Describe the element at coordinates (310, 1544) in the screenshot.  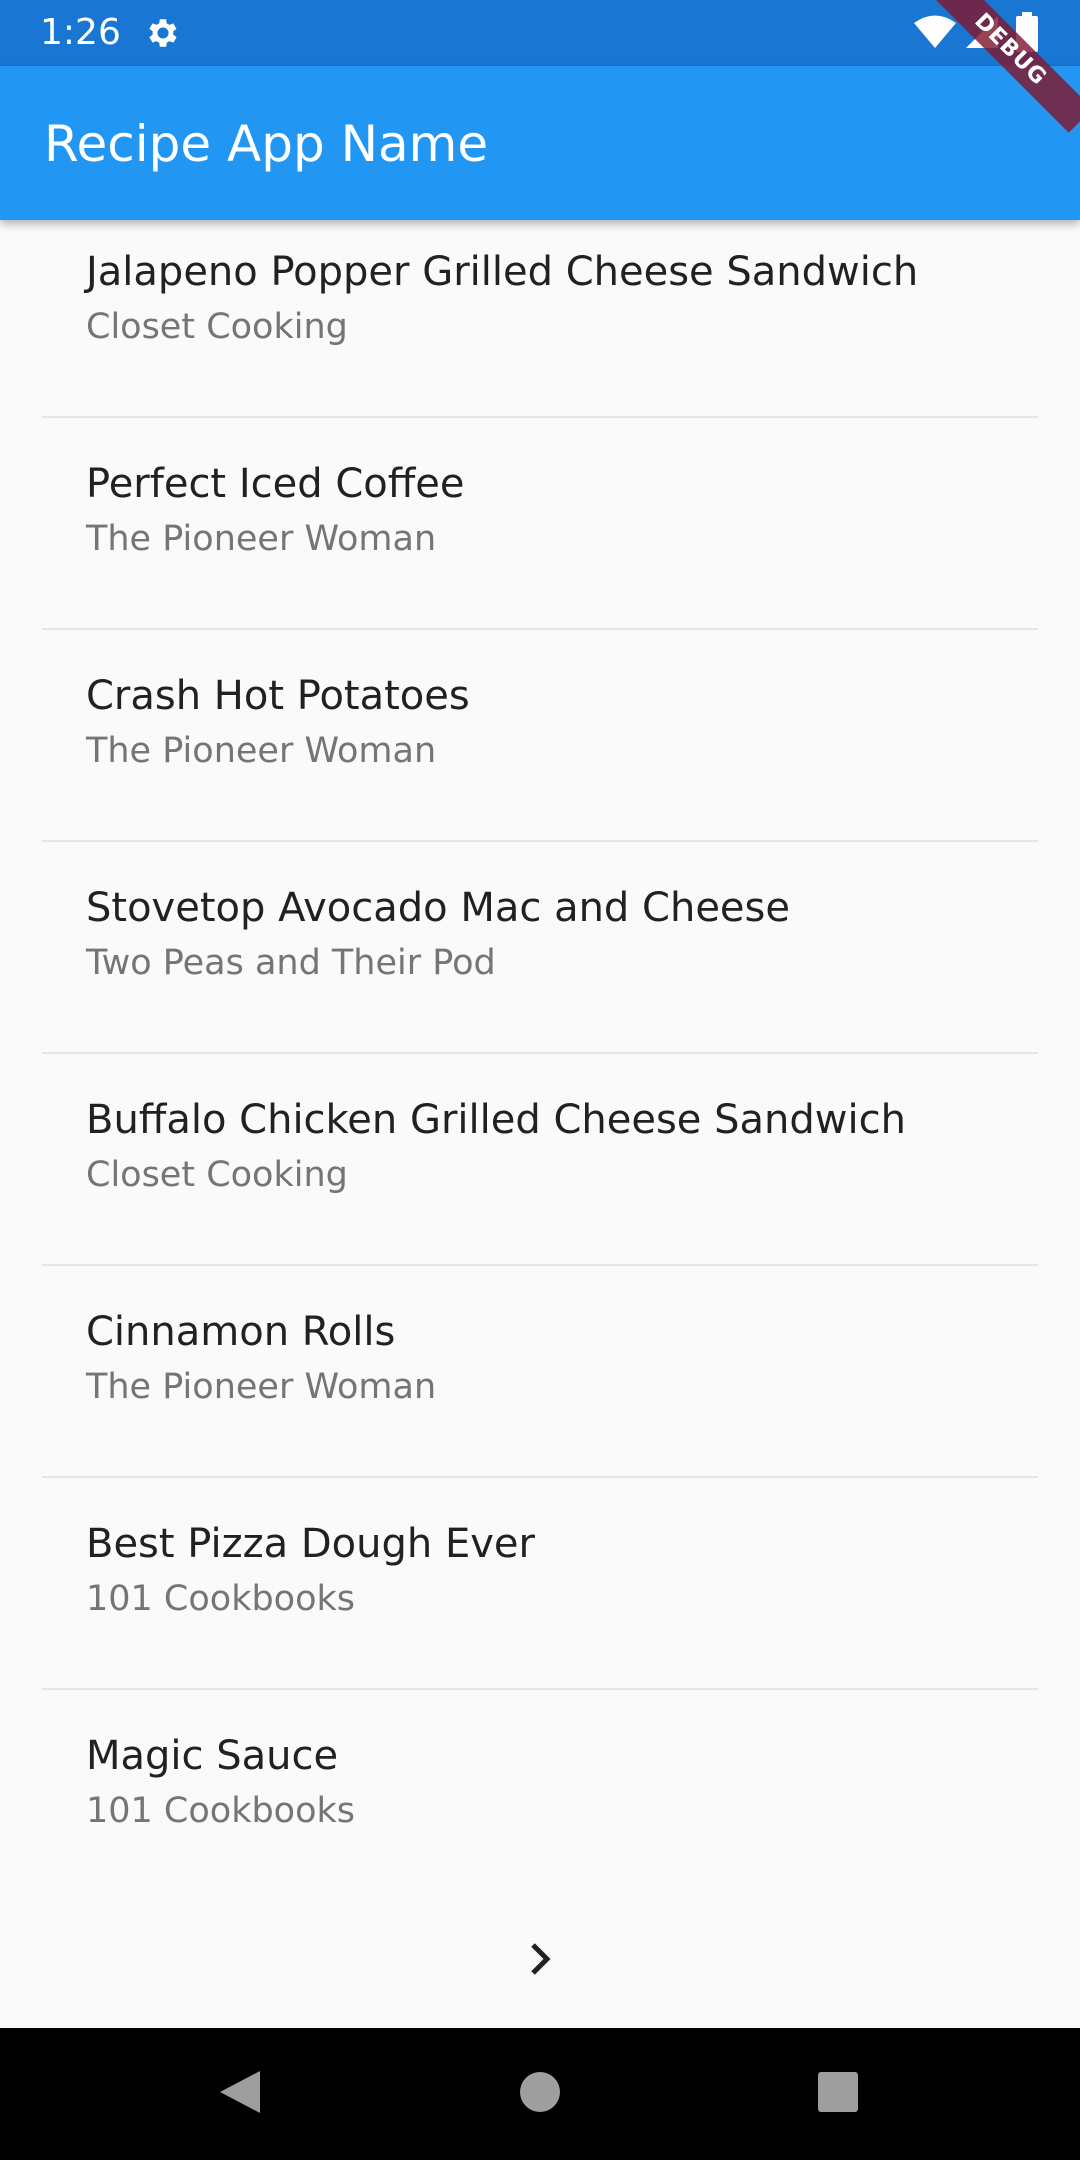
I see `recipe-title: Best Pizza Dough Ever` at that location.